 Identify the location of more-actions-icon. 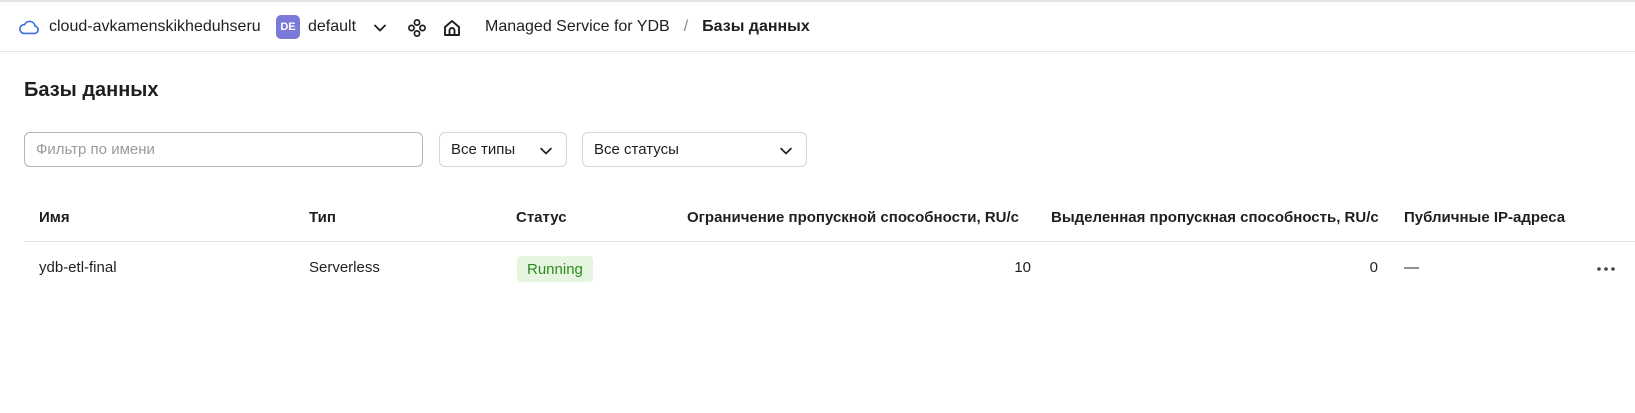
(1606, 269).